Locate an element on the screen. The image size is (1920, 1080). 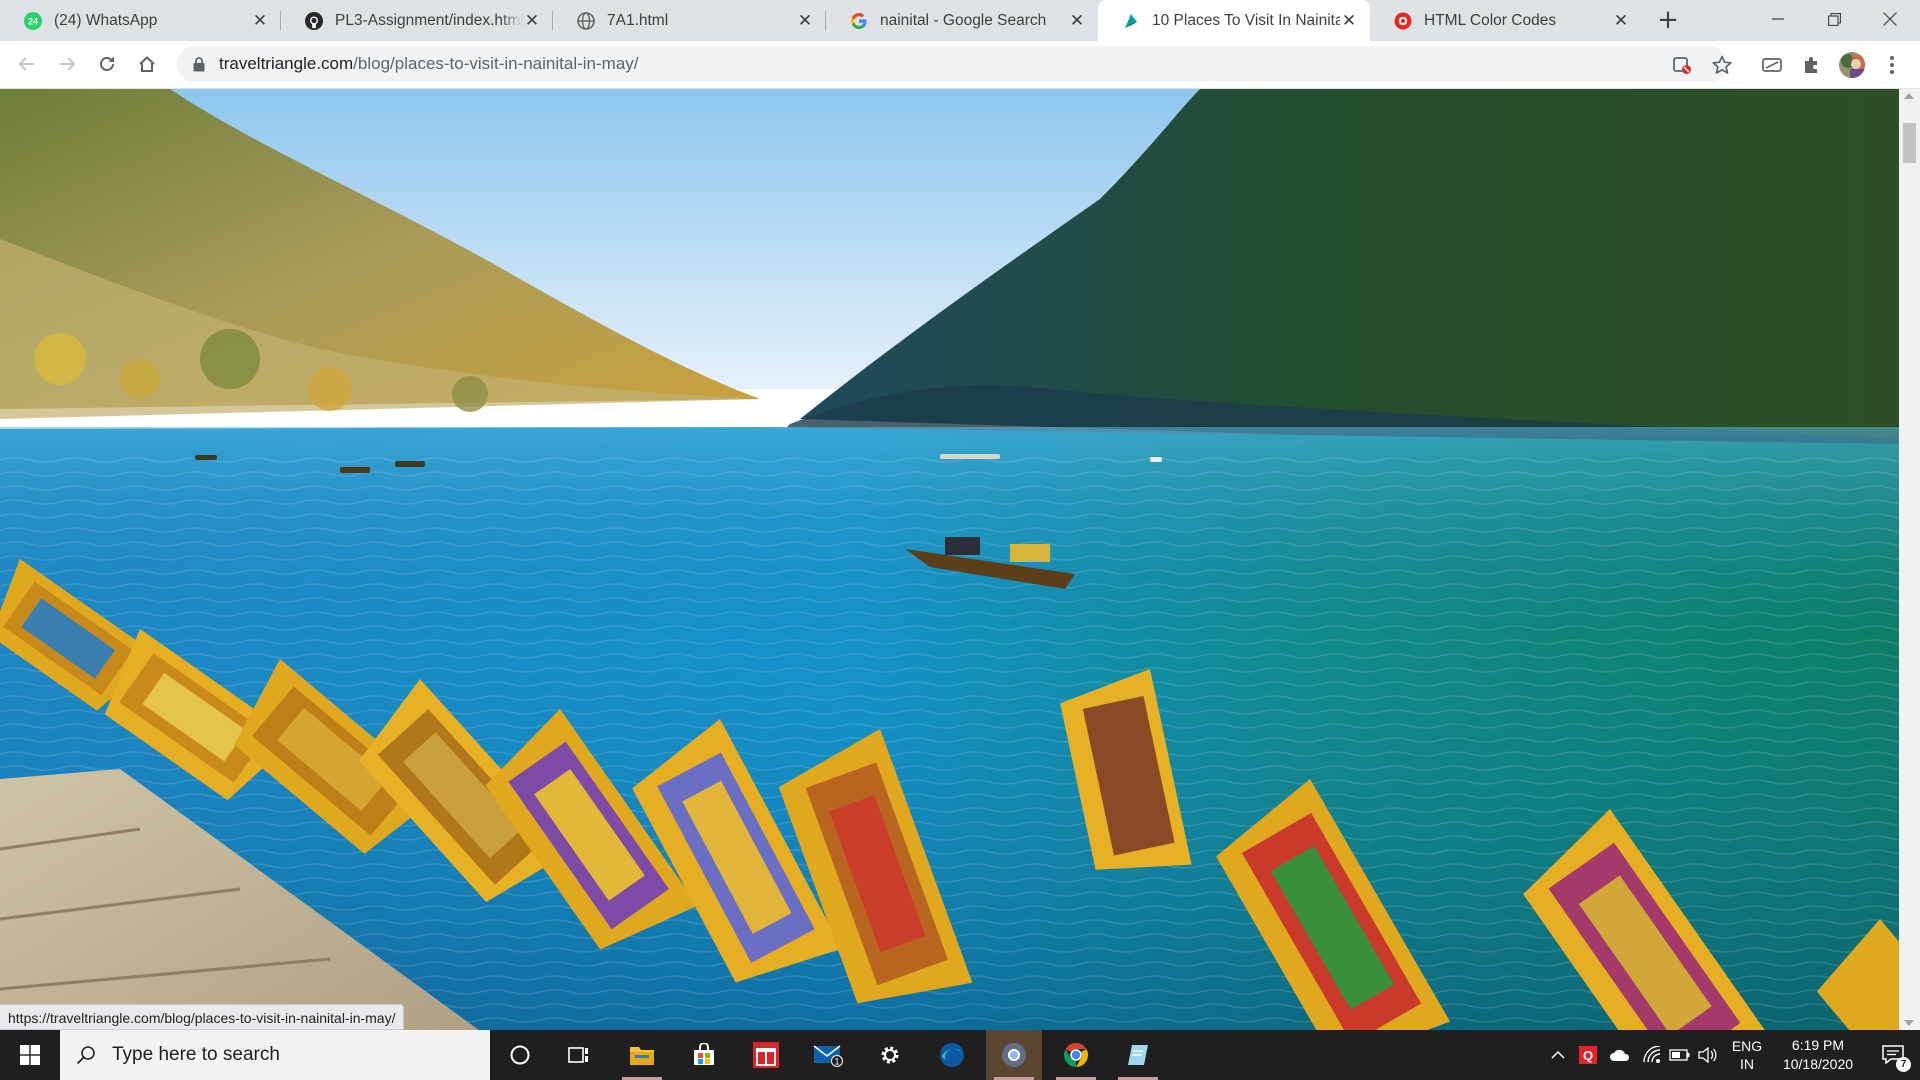
forward-arrow-icon is located at coordinates (68, 64).